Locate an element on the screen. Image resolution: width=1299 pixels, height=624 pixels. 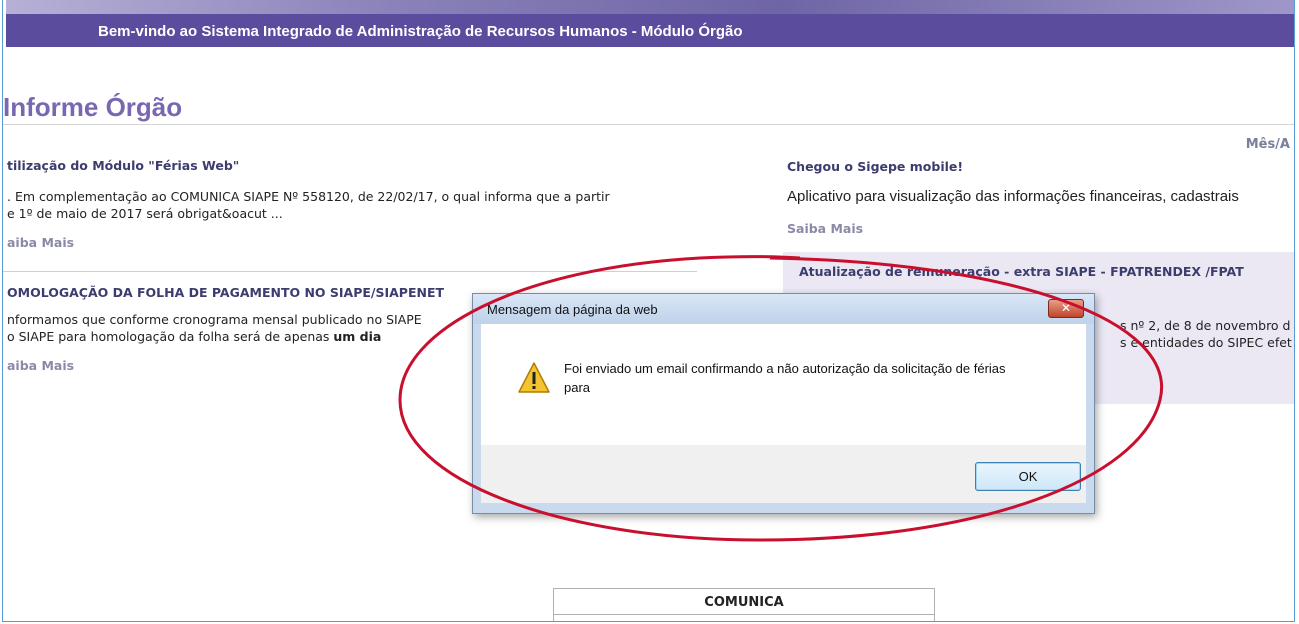
highlight-body-line: s nº 2, de 8 de novembro d is located at coordinates (1205, 325).